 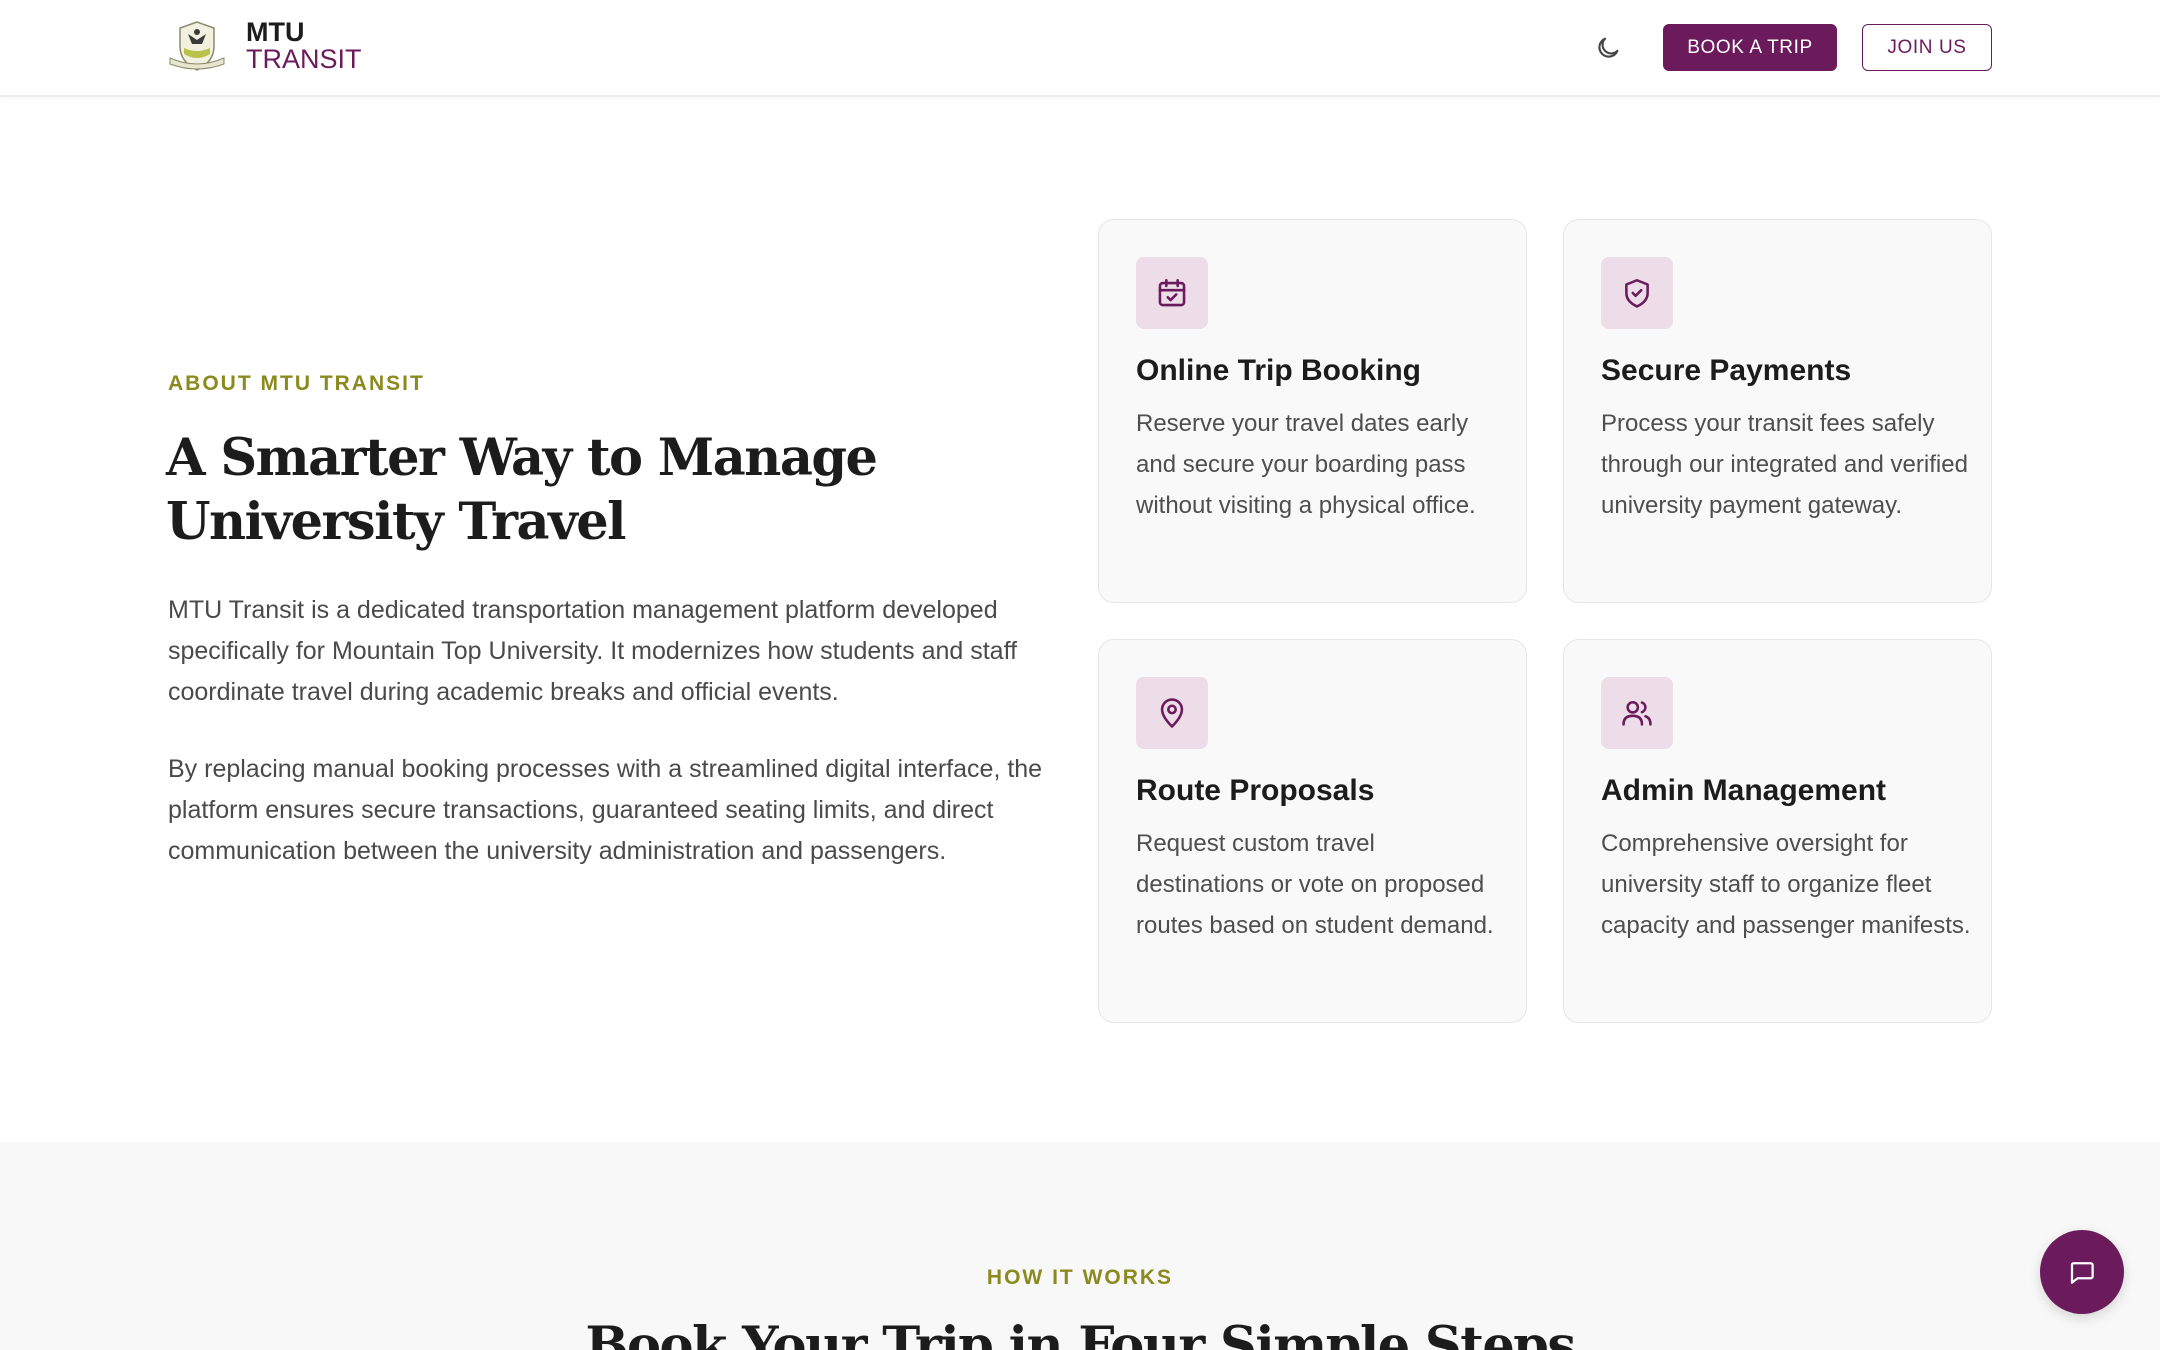 What do you see at coordinates (1080, 48) in the screenshot?
I see `site-header: MTU TRANSIT BOOK A TRIP JOIN US` at bounding box center [1080, 48].